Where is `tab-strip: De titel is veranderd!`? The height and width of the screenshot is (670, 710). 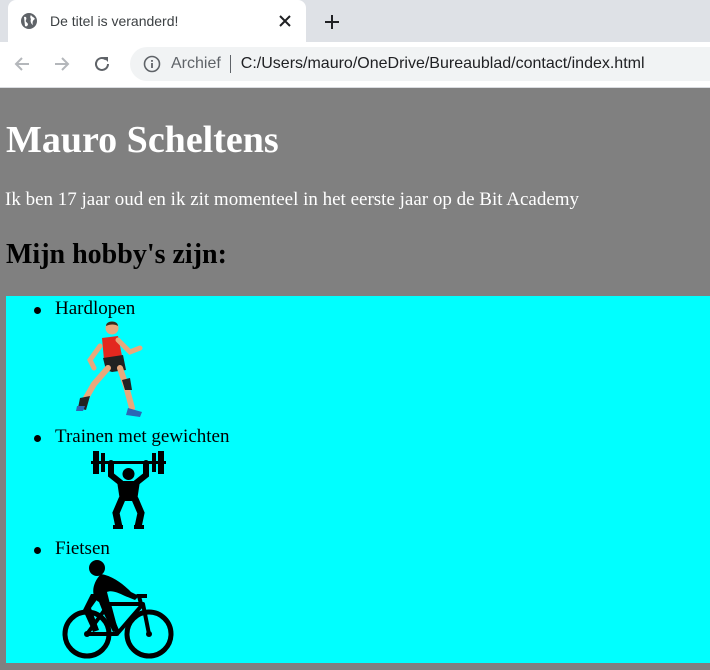
tab-strip: De titel is veranderd! is located at coordinates (355, 21).